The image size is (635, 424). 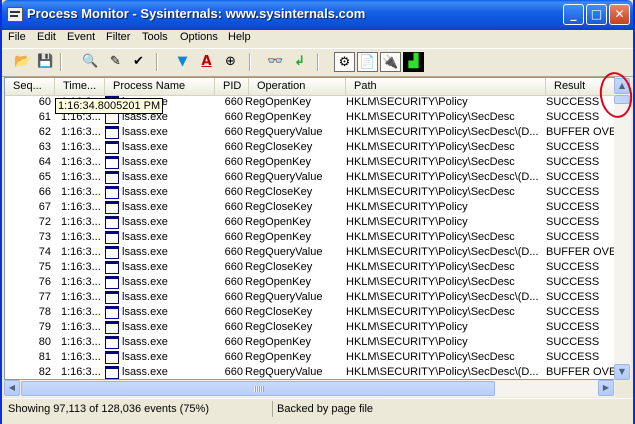 What do you see at coordinates (622, 372) in the screenshot?
I see `scroll-down-button: ▼` at bounding box center [622, 372].